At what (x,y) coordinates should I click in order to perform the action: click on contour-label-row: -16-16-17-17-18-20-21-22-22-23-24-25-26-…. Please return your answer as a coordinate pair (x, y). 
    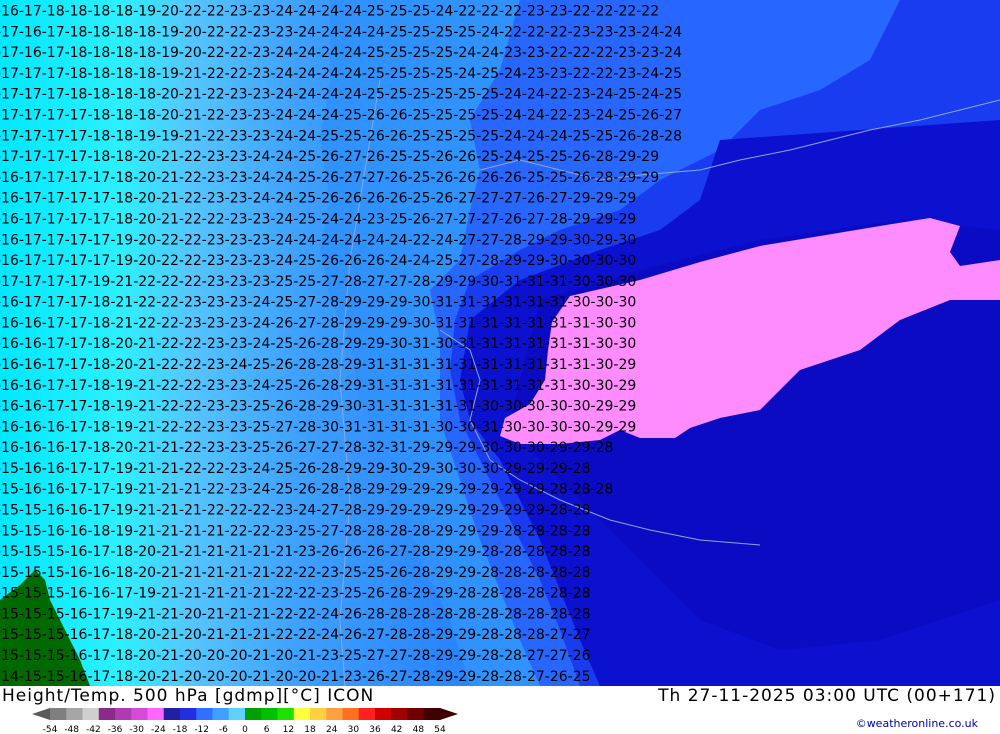
    Looking at the image, I should click on (318, 365).